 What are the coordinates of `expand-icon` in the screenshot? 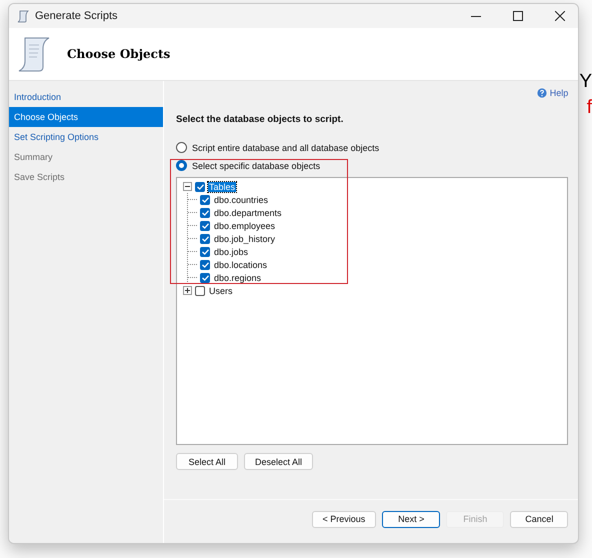 It's located at (187, 290).